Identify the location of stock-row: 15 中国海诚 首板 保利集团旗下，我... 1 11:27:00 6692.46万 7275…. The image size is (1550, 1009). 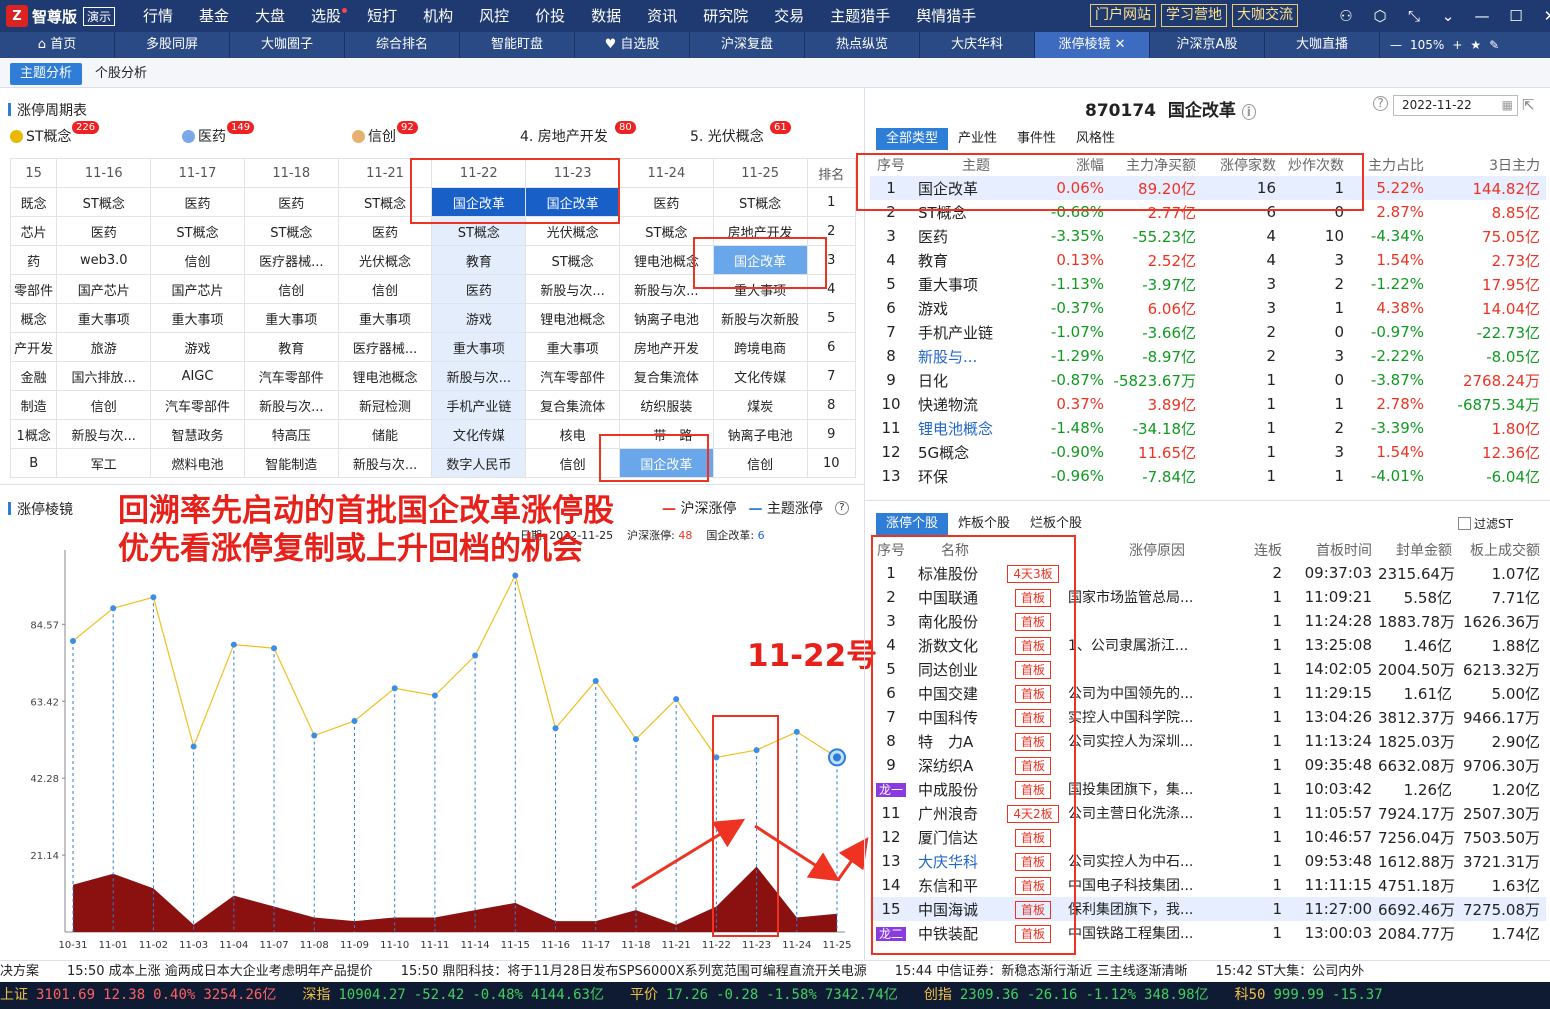
(1208, 909).